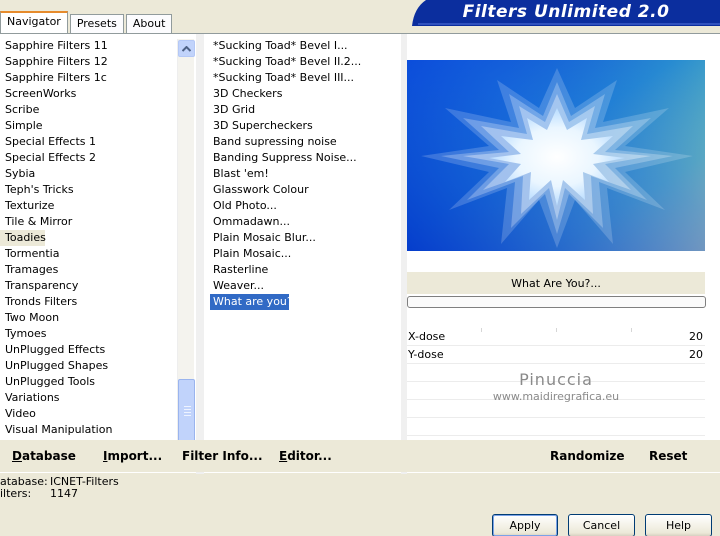 Image resolution: width=720 pixels, height=536 pixels. Describe the element at coordinates (556, 302) in the screenshot. I see `progress-bar` at that location.